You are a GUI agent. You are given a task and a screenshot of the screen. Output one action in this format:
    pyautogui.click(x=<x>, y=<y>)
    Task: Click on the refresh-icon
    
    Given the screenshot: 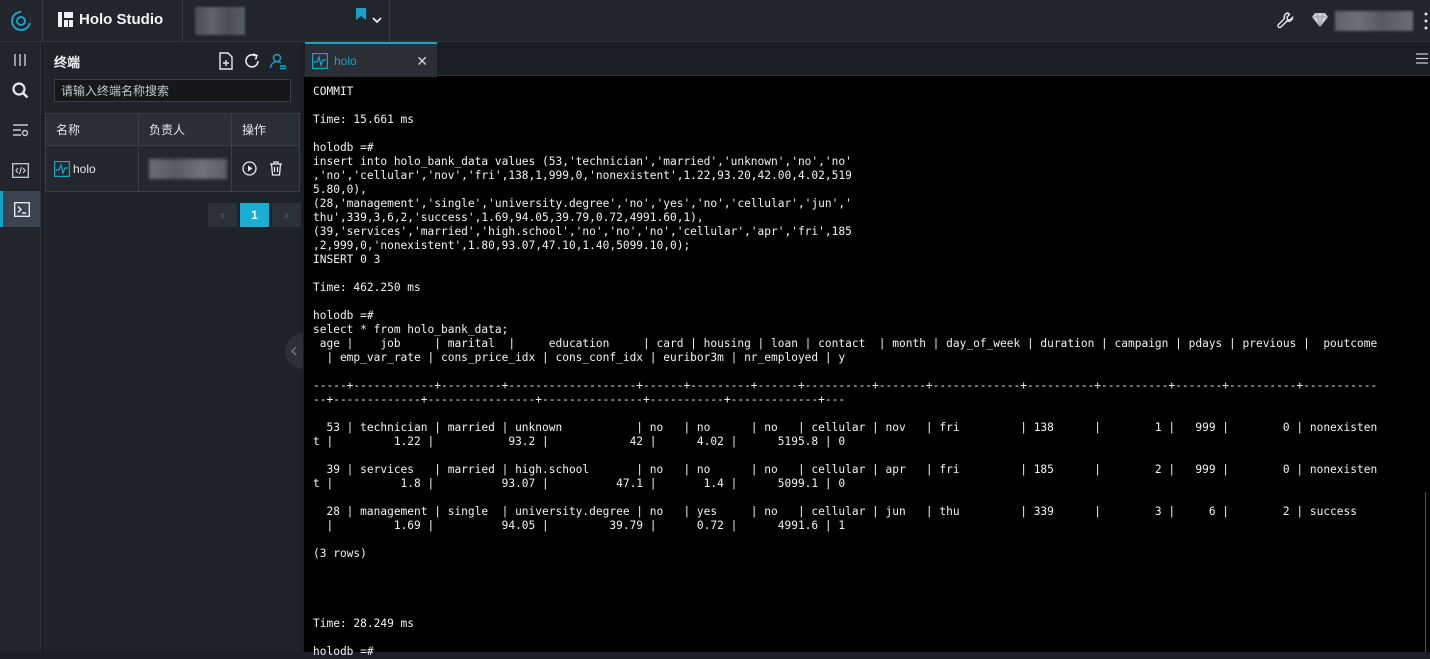 What is the action you would take?
    pyautogui.click(x=252, y=61)
    